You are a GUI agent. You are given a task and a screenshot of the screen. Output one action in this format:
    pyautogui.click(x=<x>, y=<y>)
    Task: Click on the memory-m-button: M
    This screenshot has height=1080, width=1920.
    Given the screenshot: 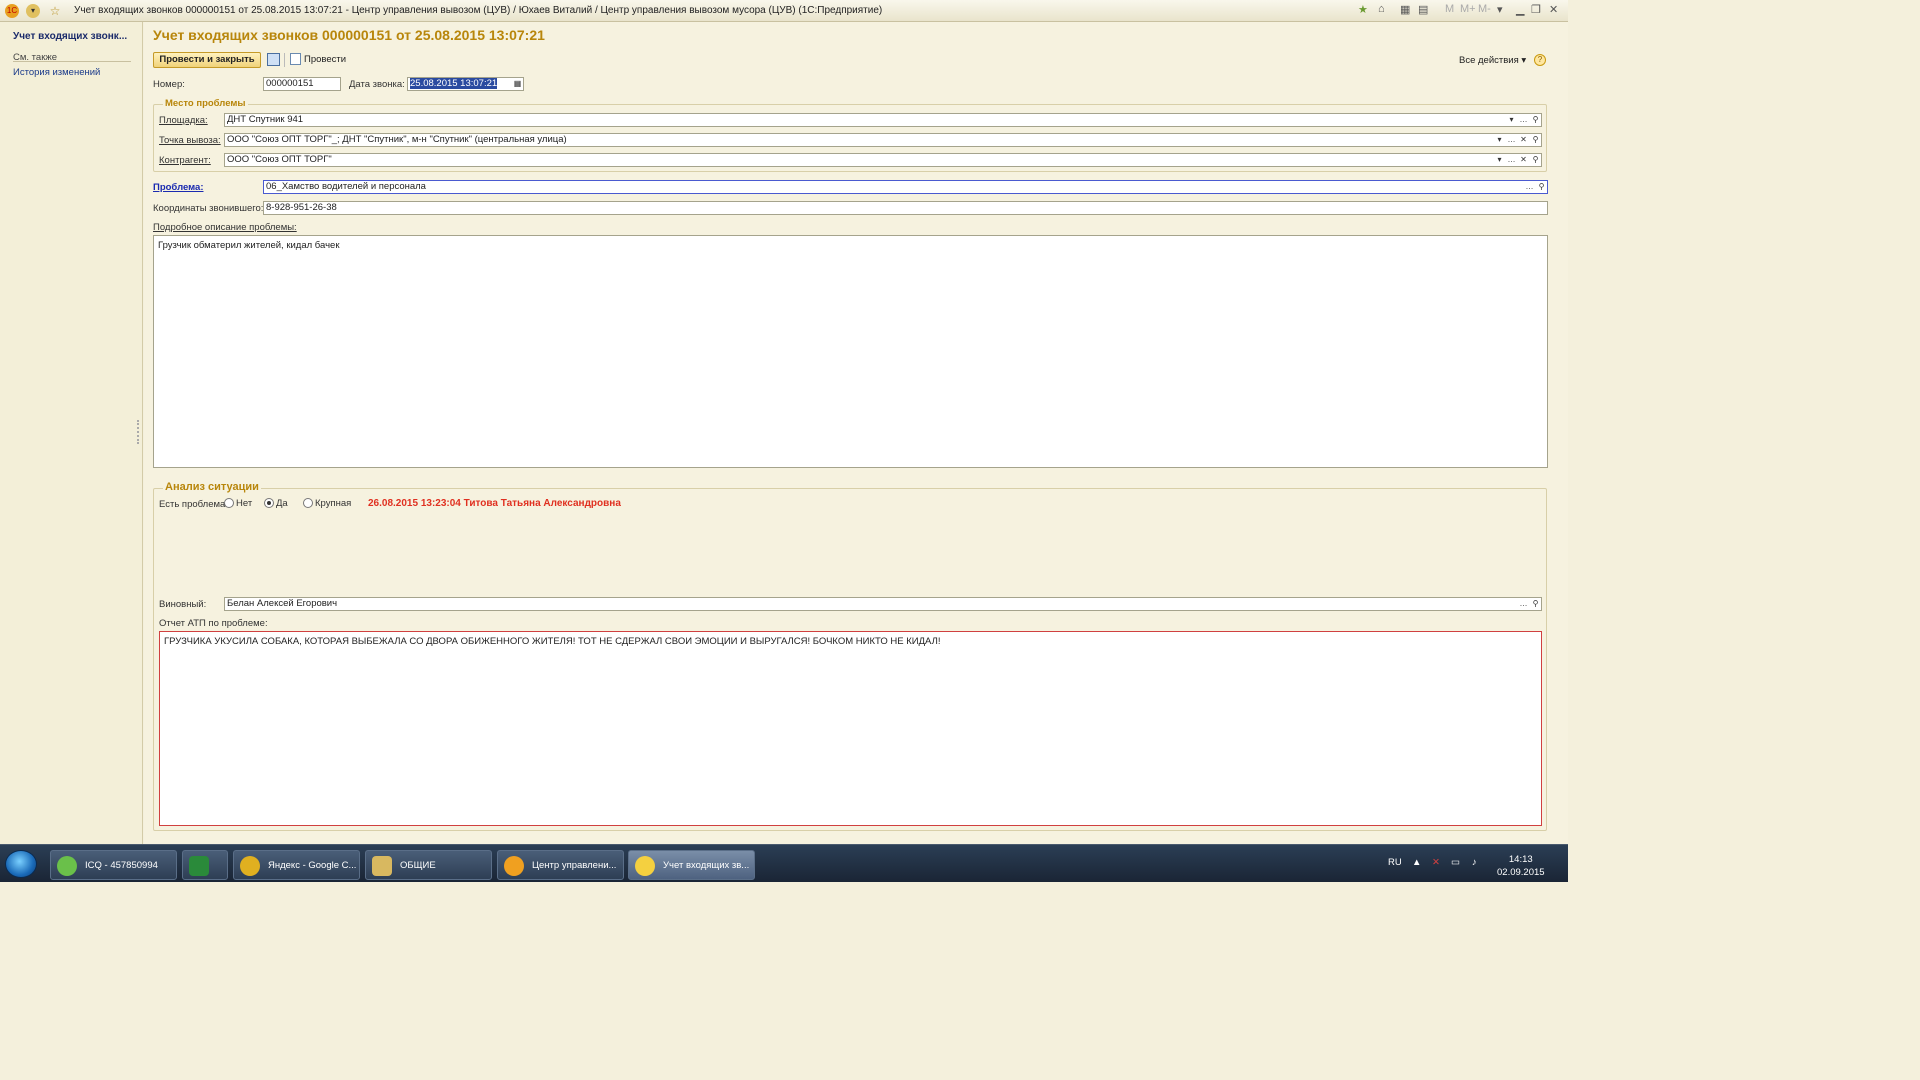 What is the action you would take?
    pyautogui.click(x=1449, y=9)
    